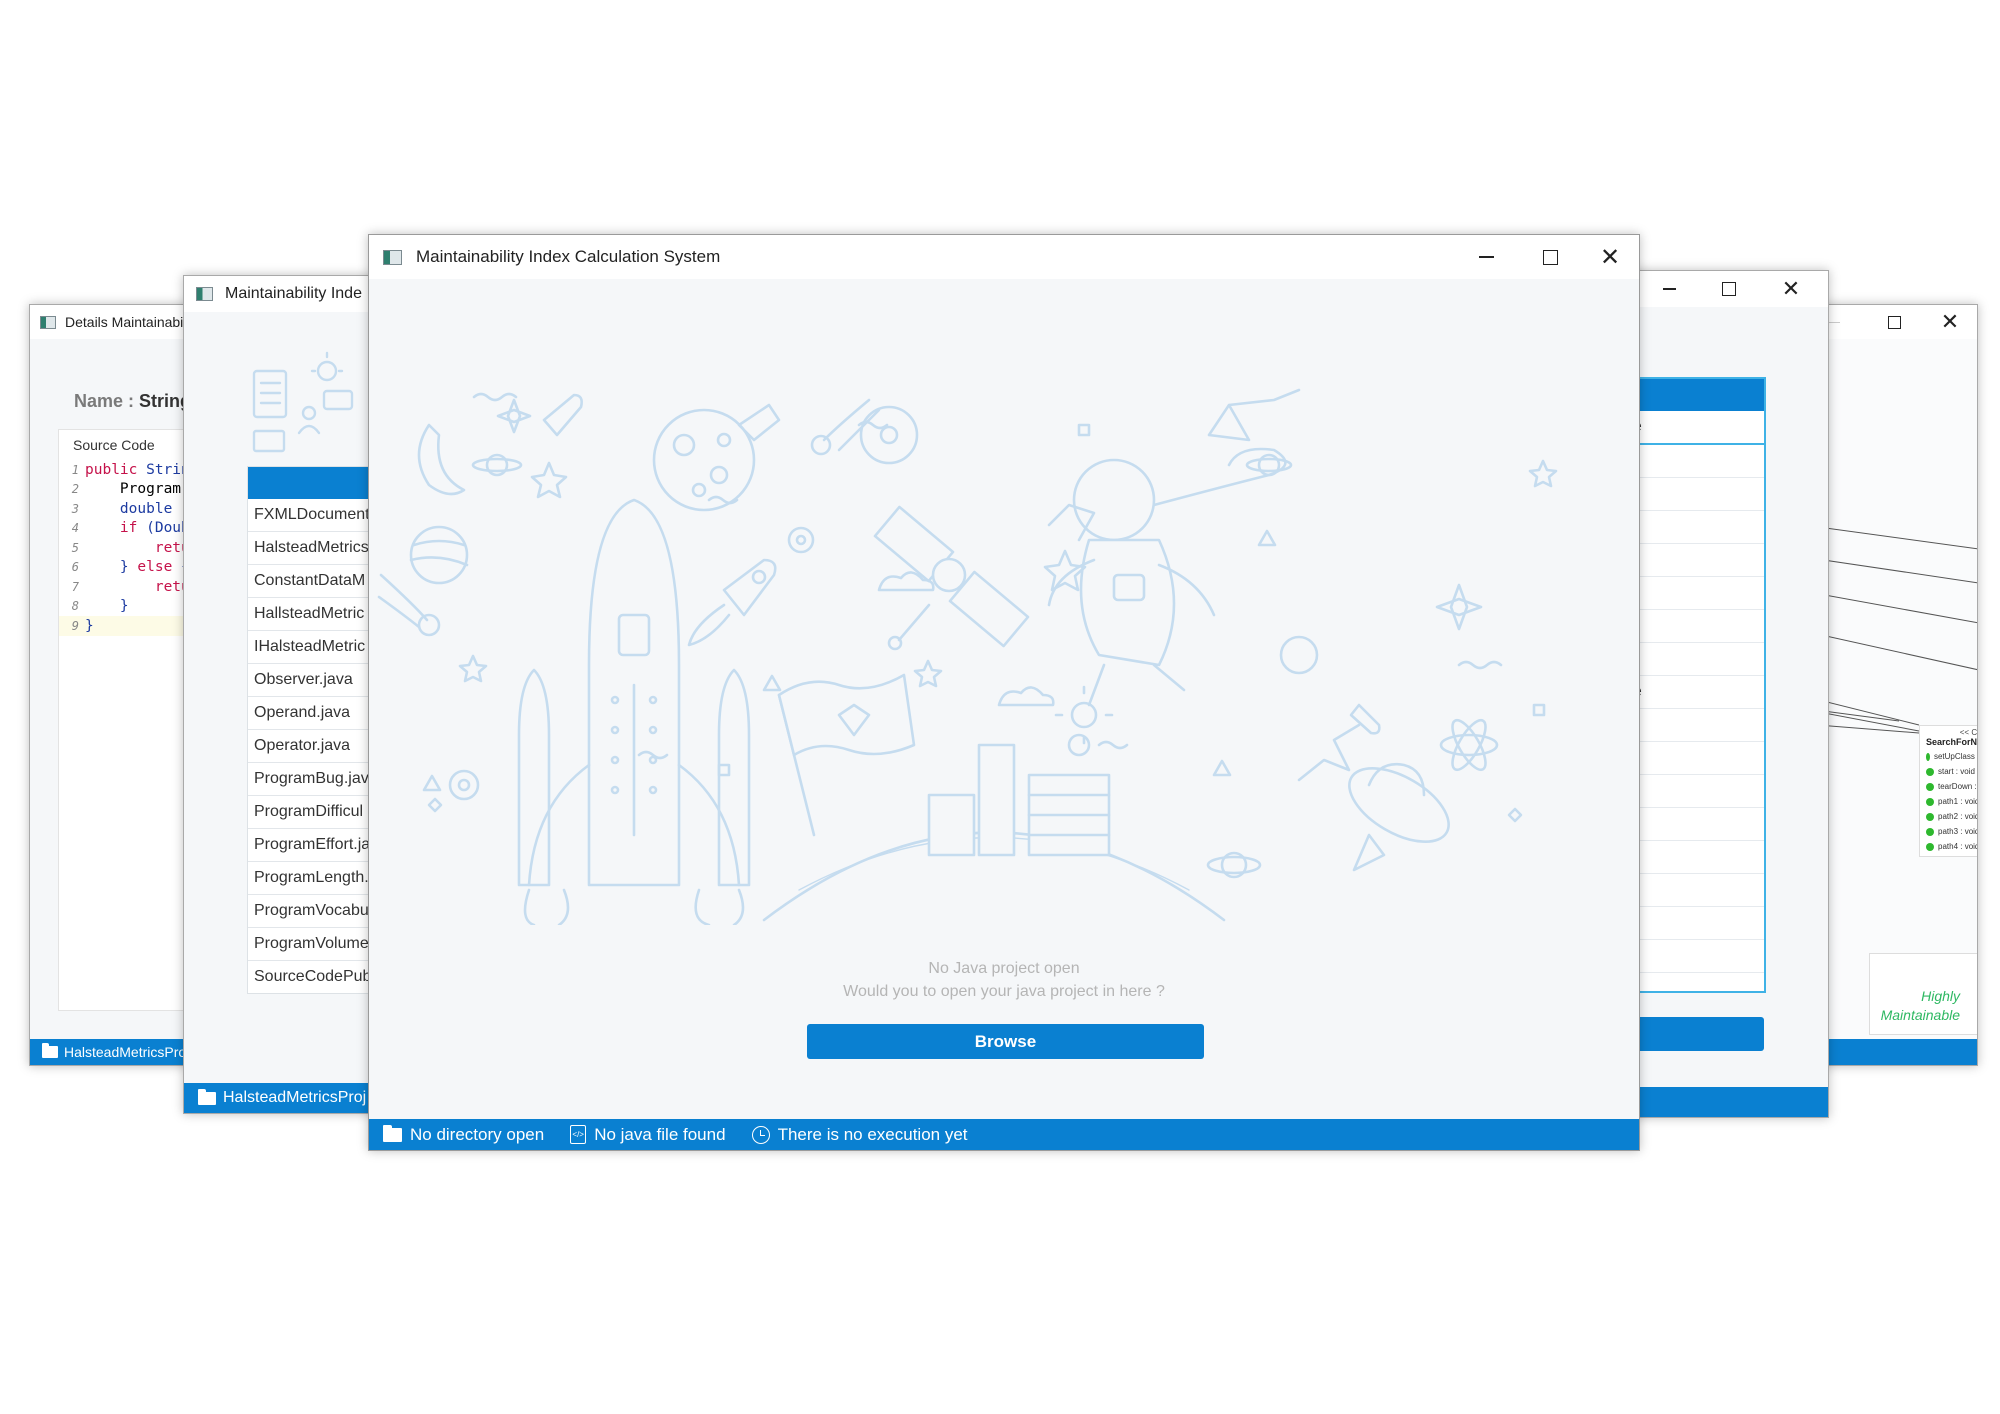 This screenshot has width=2000, height=1414. Describe the element at coordinates (133, 489) in the screenshot. I see `code-token: Program` at that location.